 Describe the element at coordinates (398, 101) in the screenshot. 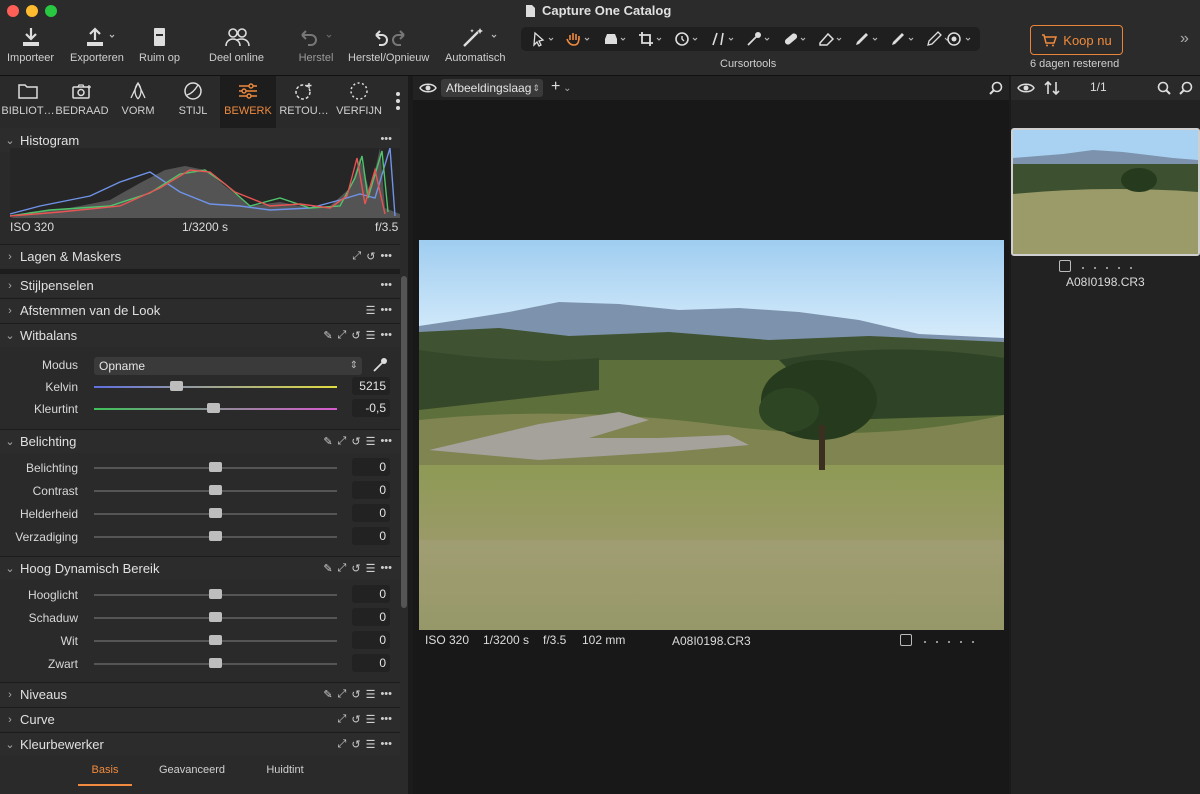

I see `tabs-more-icon` at that location.